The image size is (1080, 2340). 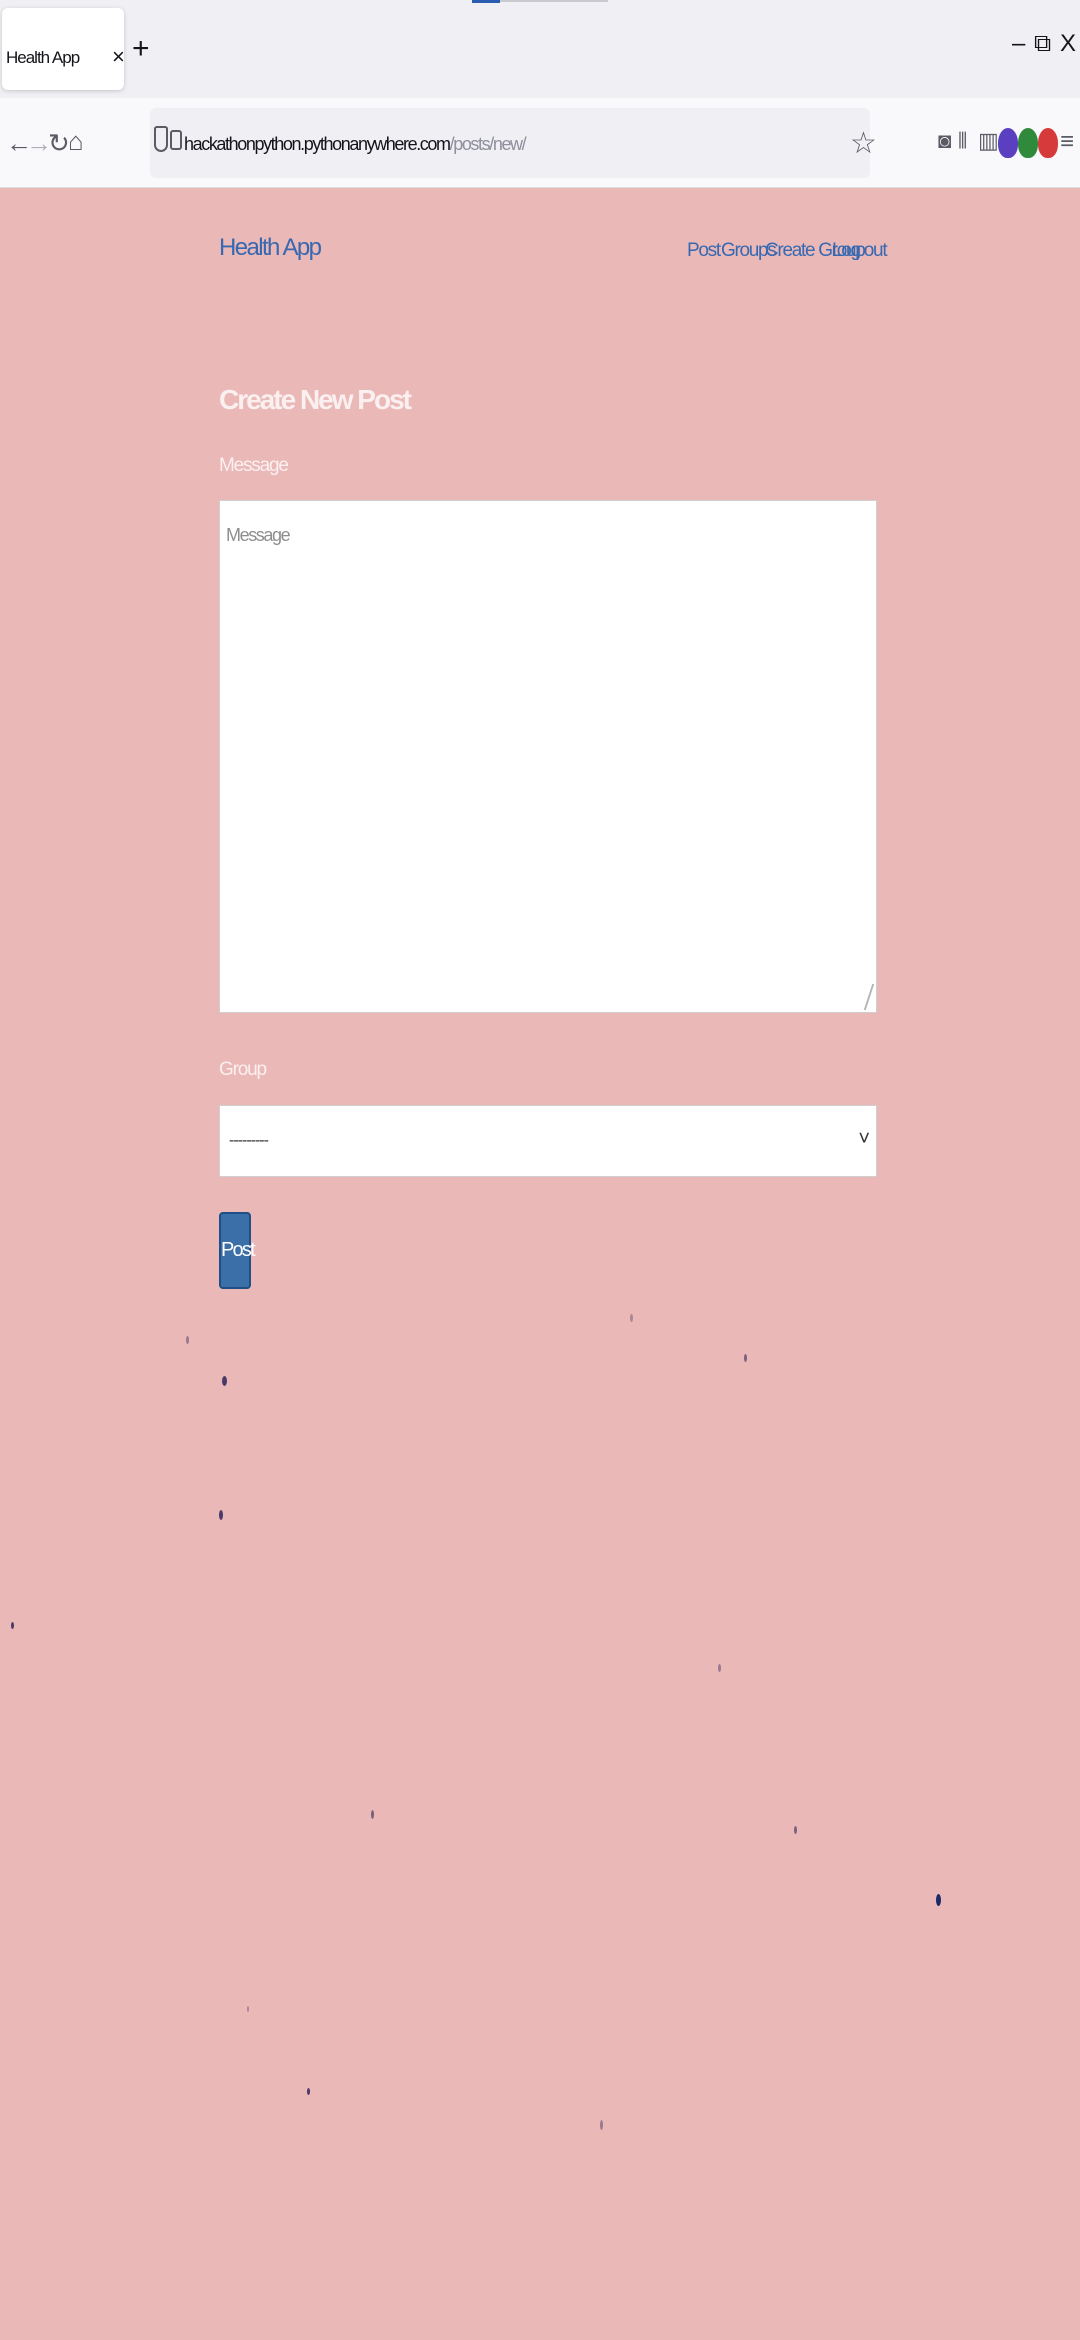 I want to click on browser-tab: Health App ×, so click(x=63, y=49).